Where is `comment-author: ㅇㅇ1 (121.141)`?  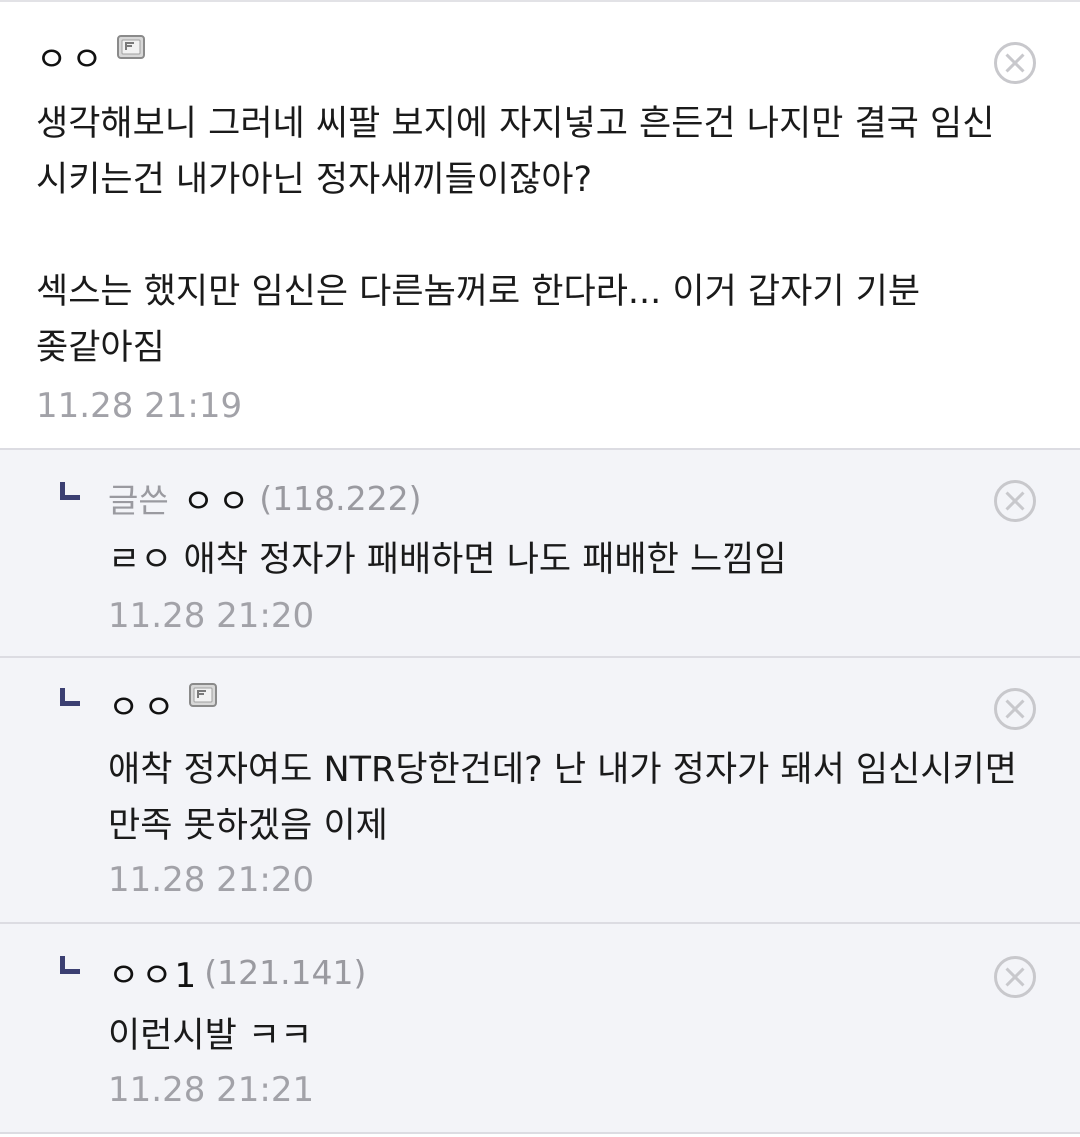
comment-author: ㅇㅇ1 (121.141) is located at coordinates (237, 972).